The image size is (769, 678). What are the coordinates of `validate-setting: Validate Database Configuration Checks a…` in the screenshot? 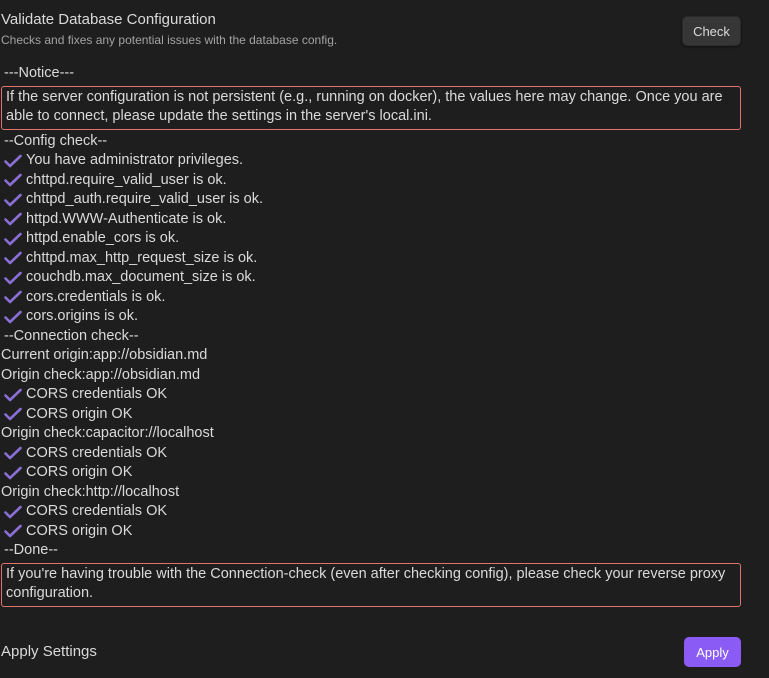 It's located at (169, 29).